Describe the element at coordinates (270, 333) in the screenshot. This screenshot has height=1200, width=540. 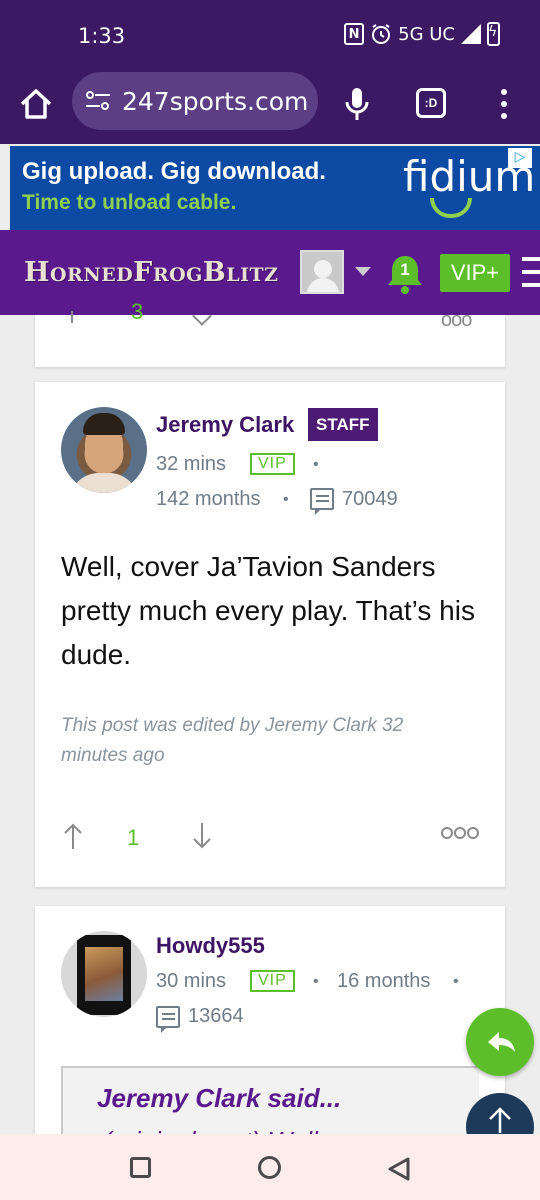
I see `post-card-previous: 3 ooo` at that location.